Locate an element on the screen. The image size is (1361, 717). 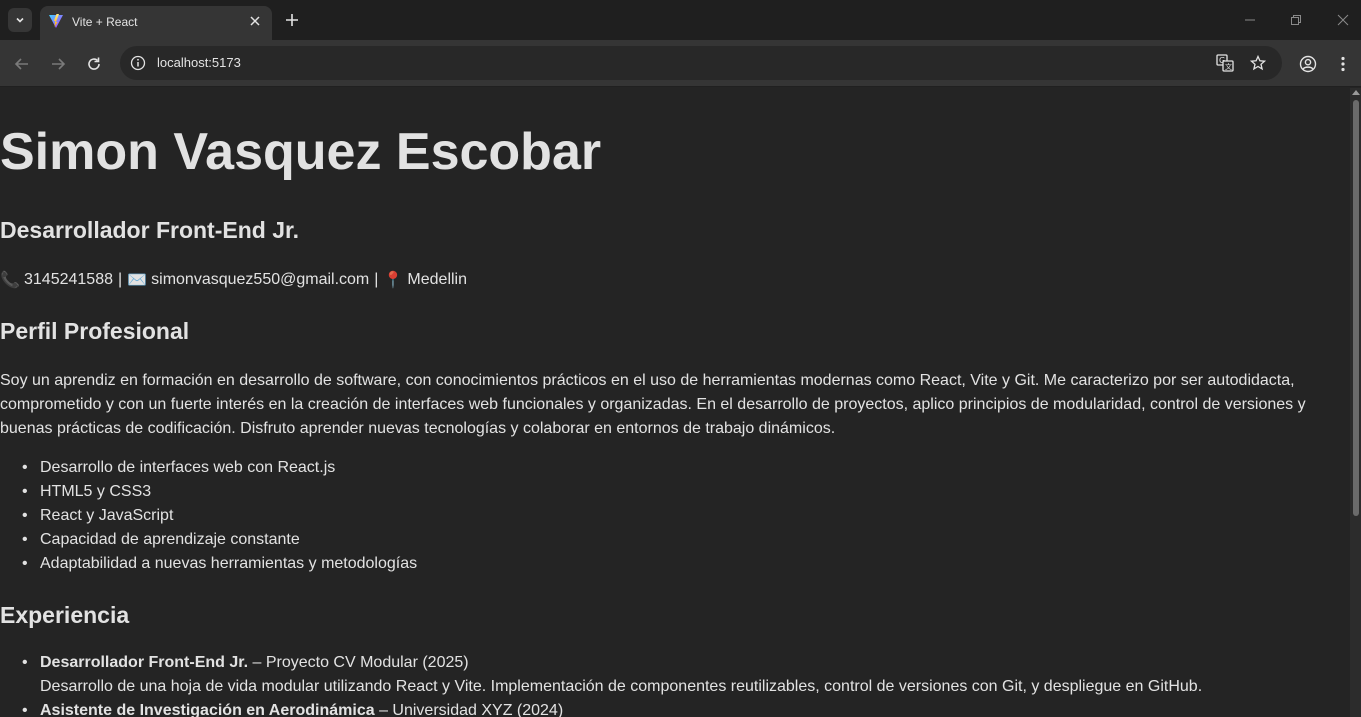
experience-heading: Experiencia is located at coordinates (65, 615).